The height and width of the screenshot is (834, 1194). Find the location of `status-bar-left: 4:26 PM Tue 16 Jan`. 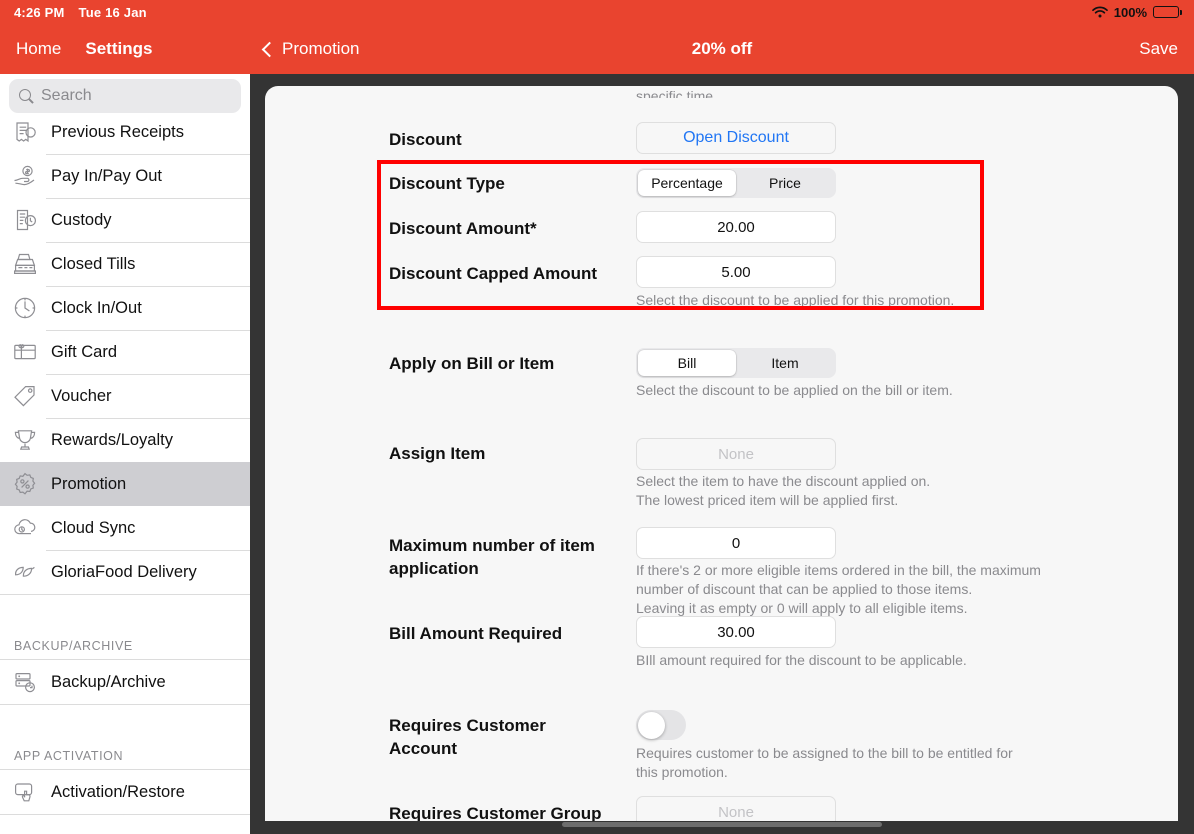

status-bar-left: 4:26 PM Tue 16 Jan is located at coordinates (80, 12).